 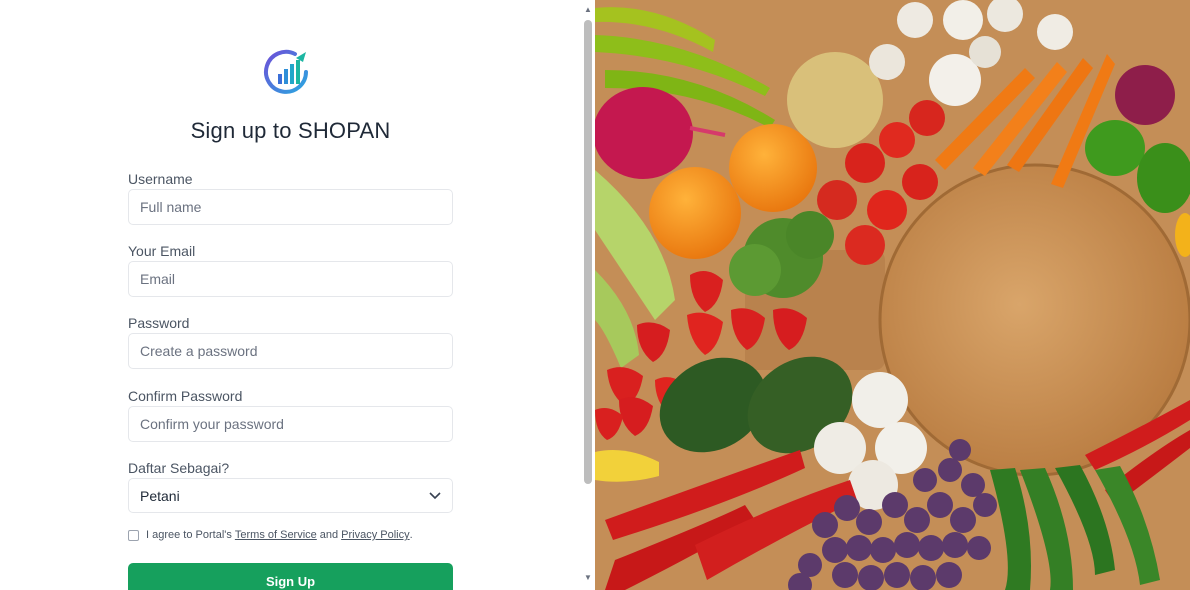 I want to click on password-label: Password, so click(x=159, y=323).